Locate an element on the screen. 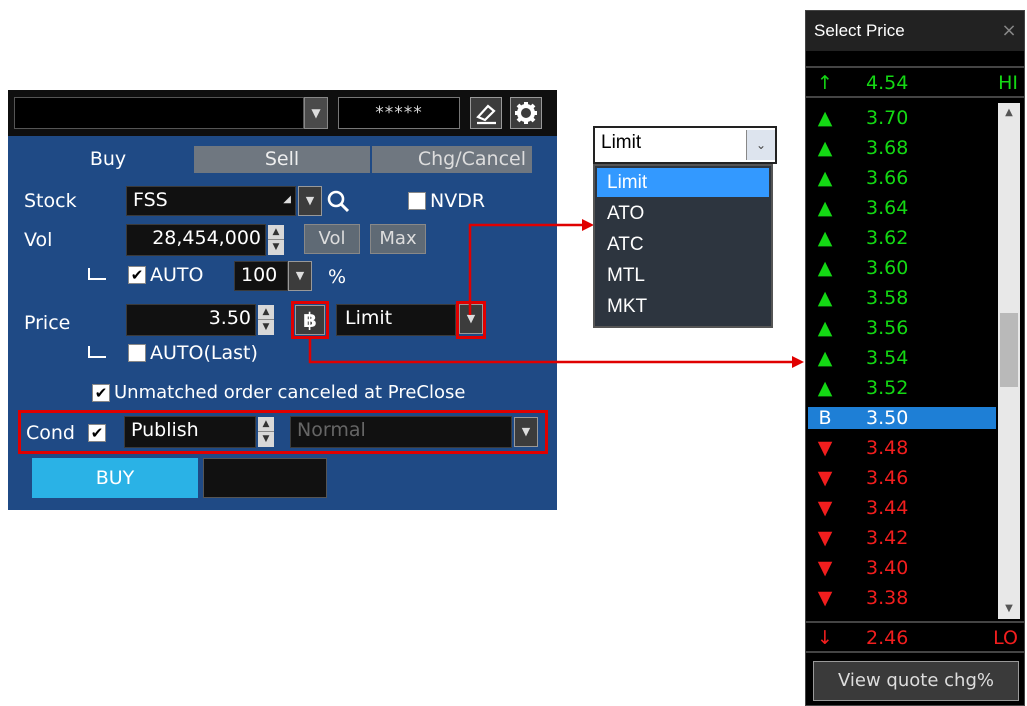  price-row: B 3.50 is located at coordinates (902, 418).